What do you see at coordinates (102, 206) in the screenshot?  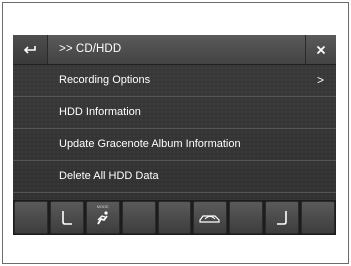 I see `mode-label: MODE` at bounding box center [102, 206].